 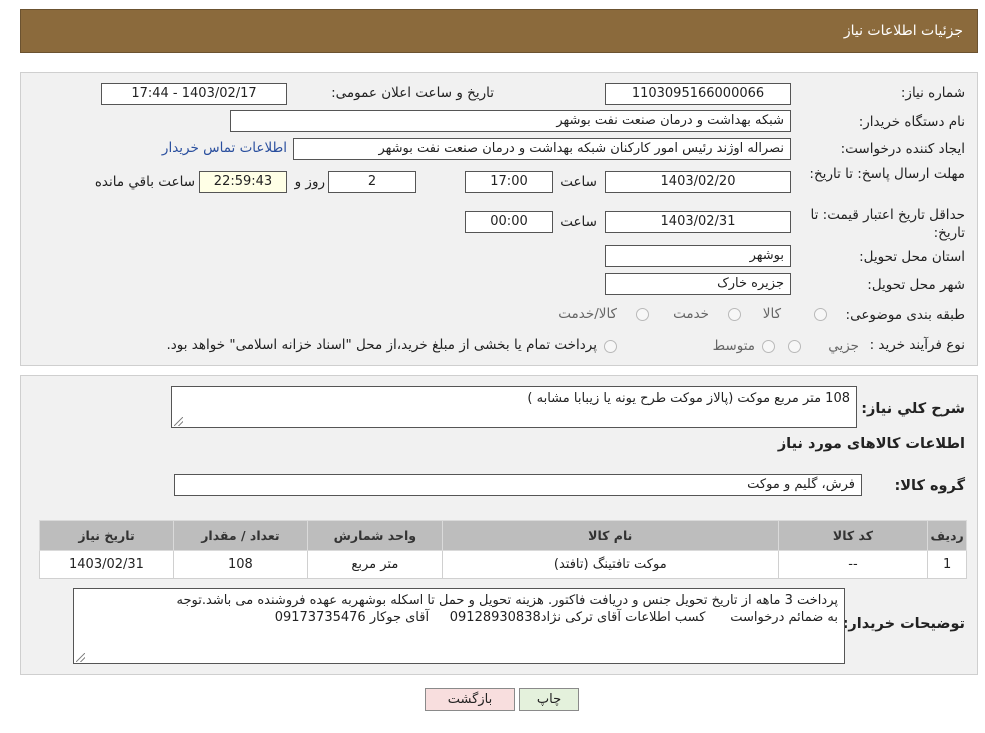 I want to click on category-radio-goods, so click(x=820, y=314).